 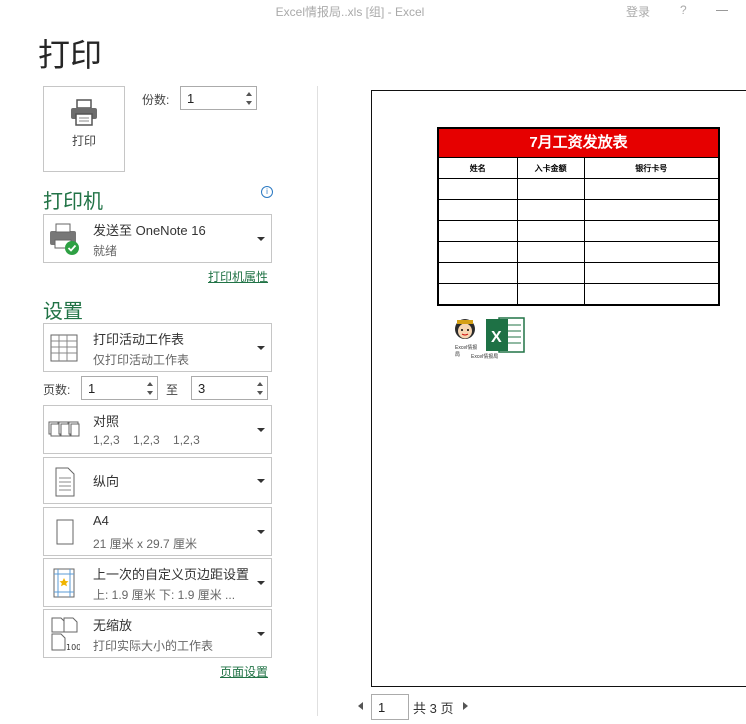 I want to click on printer-status: 就绪, so click(x=105, y=251).